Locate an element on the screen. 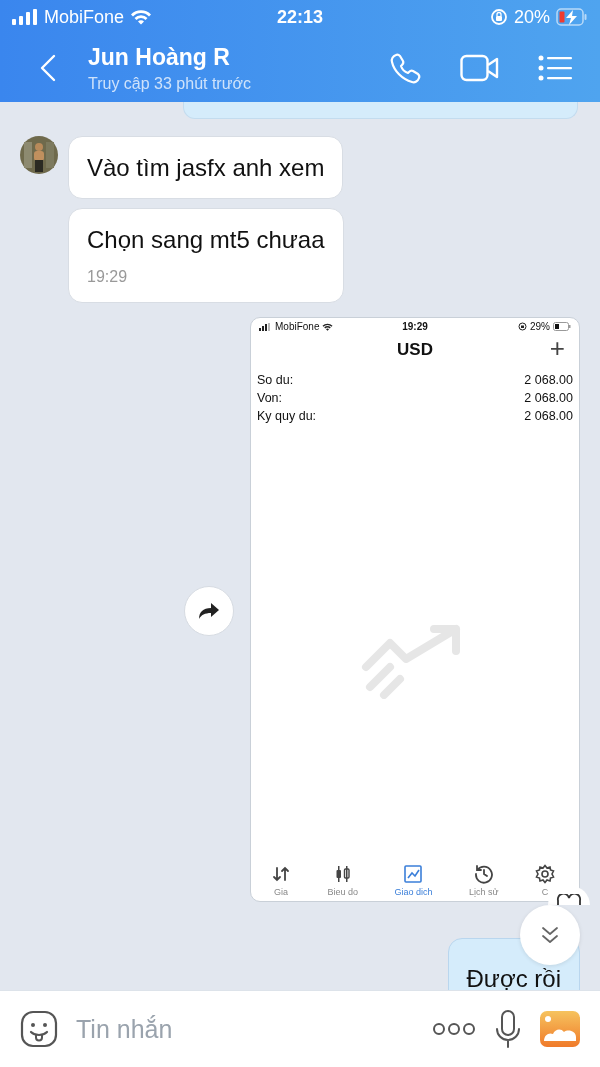 The height and width of the screenshot is (1067, 600). up-down-arrows-icon is located at coordinates (281, 874).